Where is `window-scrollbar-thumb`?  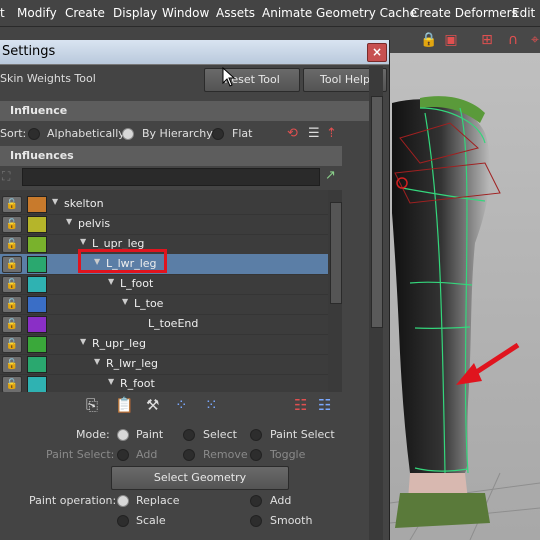 window-scrollbar-thumb is located at coordinates (377, 212).